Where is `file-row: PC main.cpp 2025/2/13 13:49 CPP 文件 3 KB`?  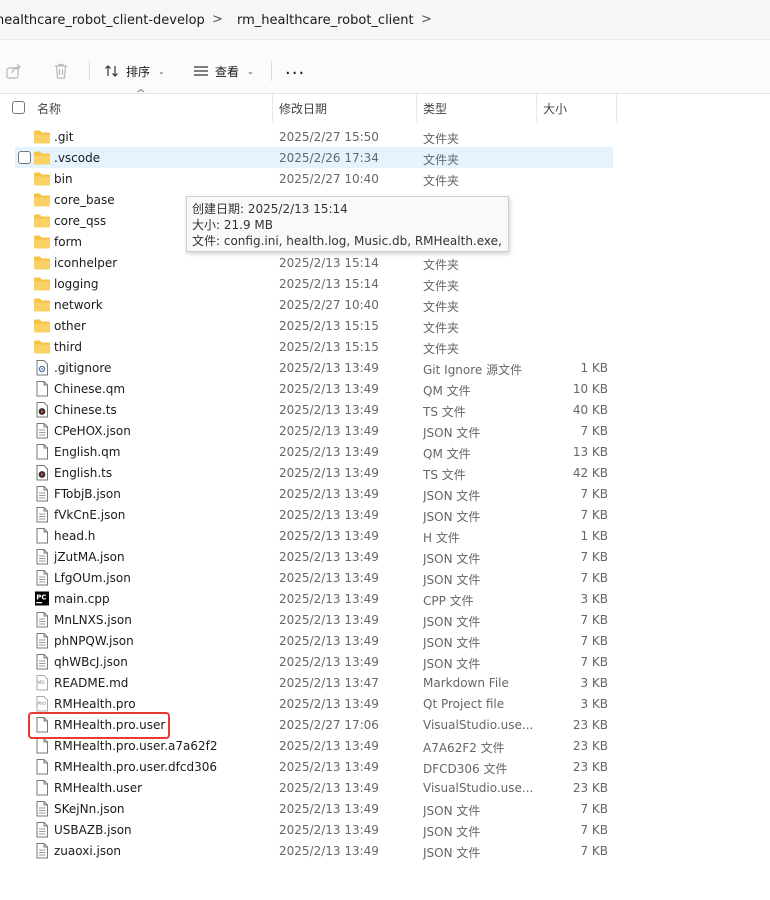 file-row: PC main.cpp 2025/2/13 13:49 CPP 文件 3 KB is located at coordinates (385, 598).